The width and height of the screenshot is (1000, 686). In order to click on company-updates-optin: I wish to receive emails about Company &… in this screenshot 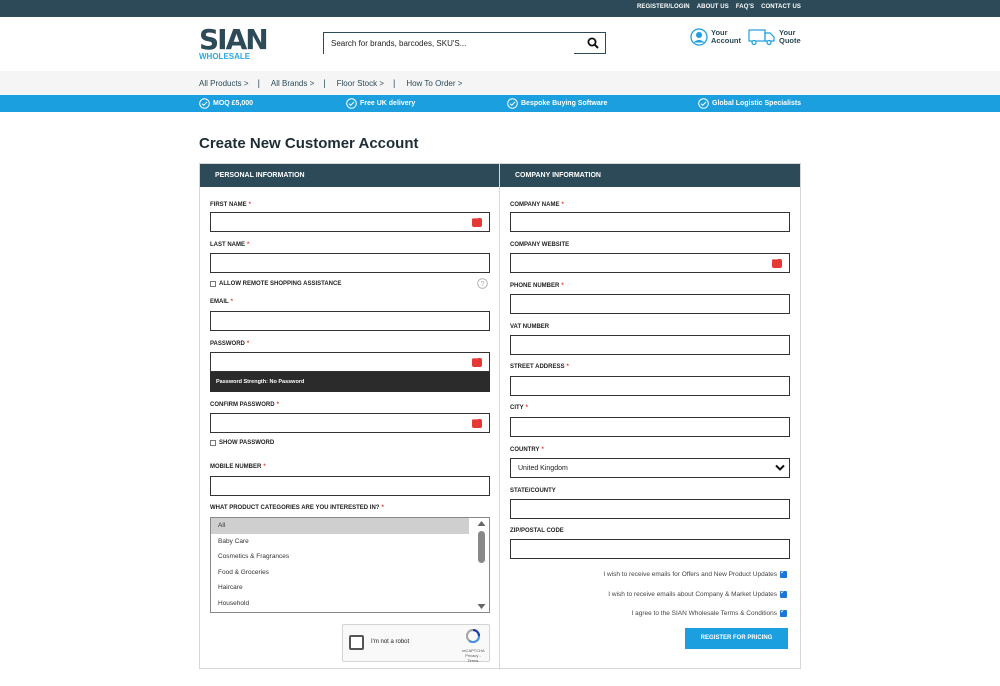, I will do `click(697, 593)`.